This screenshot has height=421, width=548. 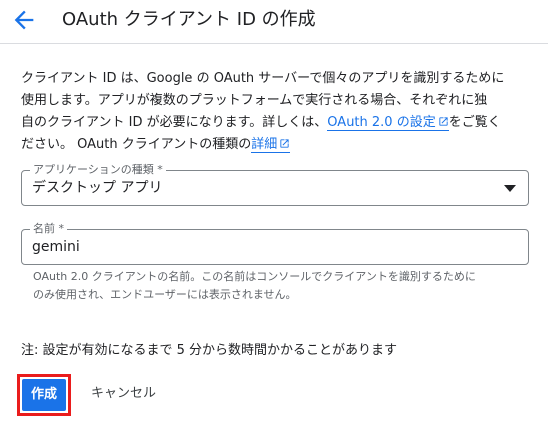 I want to click on description-line: ださい。 OAuth クライアントの種類の詳細, so click(x=276, y=145).